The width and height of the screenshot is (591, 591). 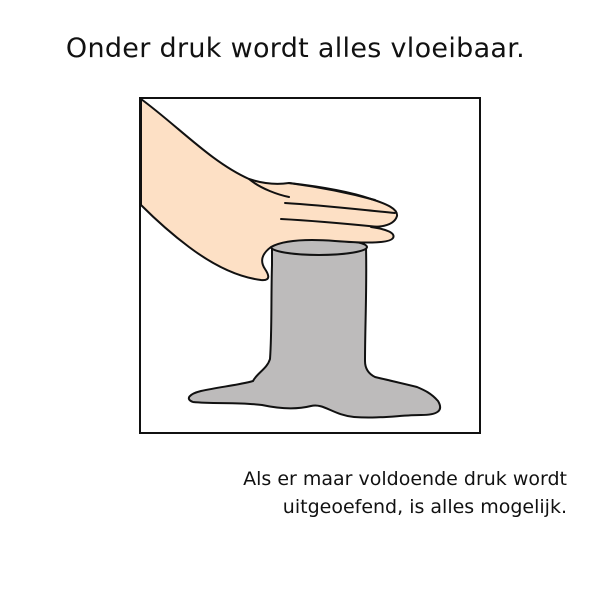 What do you see at coordinates (424, 507) in the screenshot?
I see `caption-line-2: uitgeoefend, is alles mogelijk.` at bounding box center [424, 507].